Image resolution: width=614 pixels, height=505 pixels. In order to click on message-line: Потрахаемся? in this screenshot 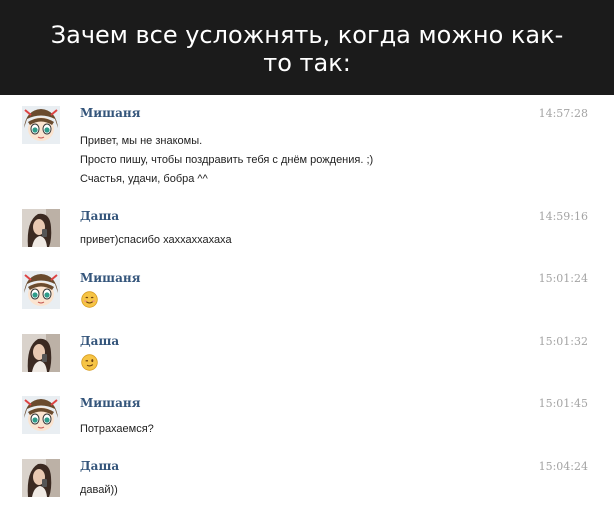, I will do `click(117, 429)`.